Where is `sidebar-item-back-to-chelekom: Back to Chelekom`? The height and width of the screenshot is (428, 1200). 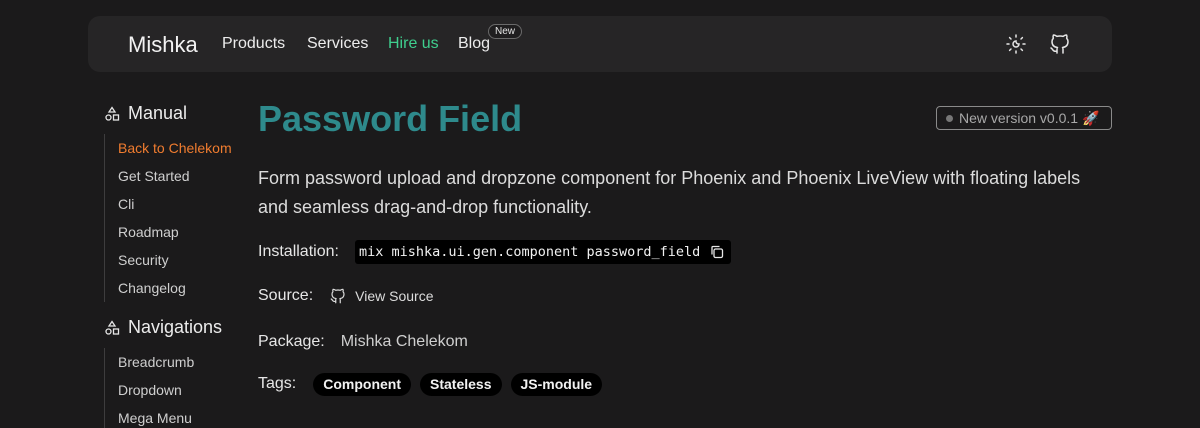
sidebar-item-back-to-chelekom: Back to Chelekom is located at coordinates (168, 148).